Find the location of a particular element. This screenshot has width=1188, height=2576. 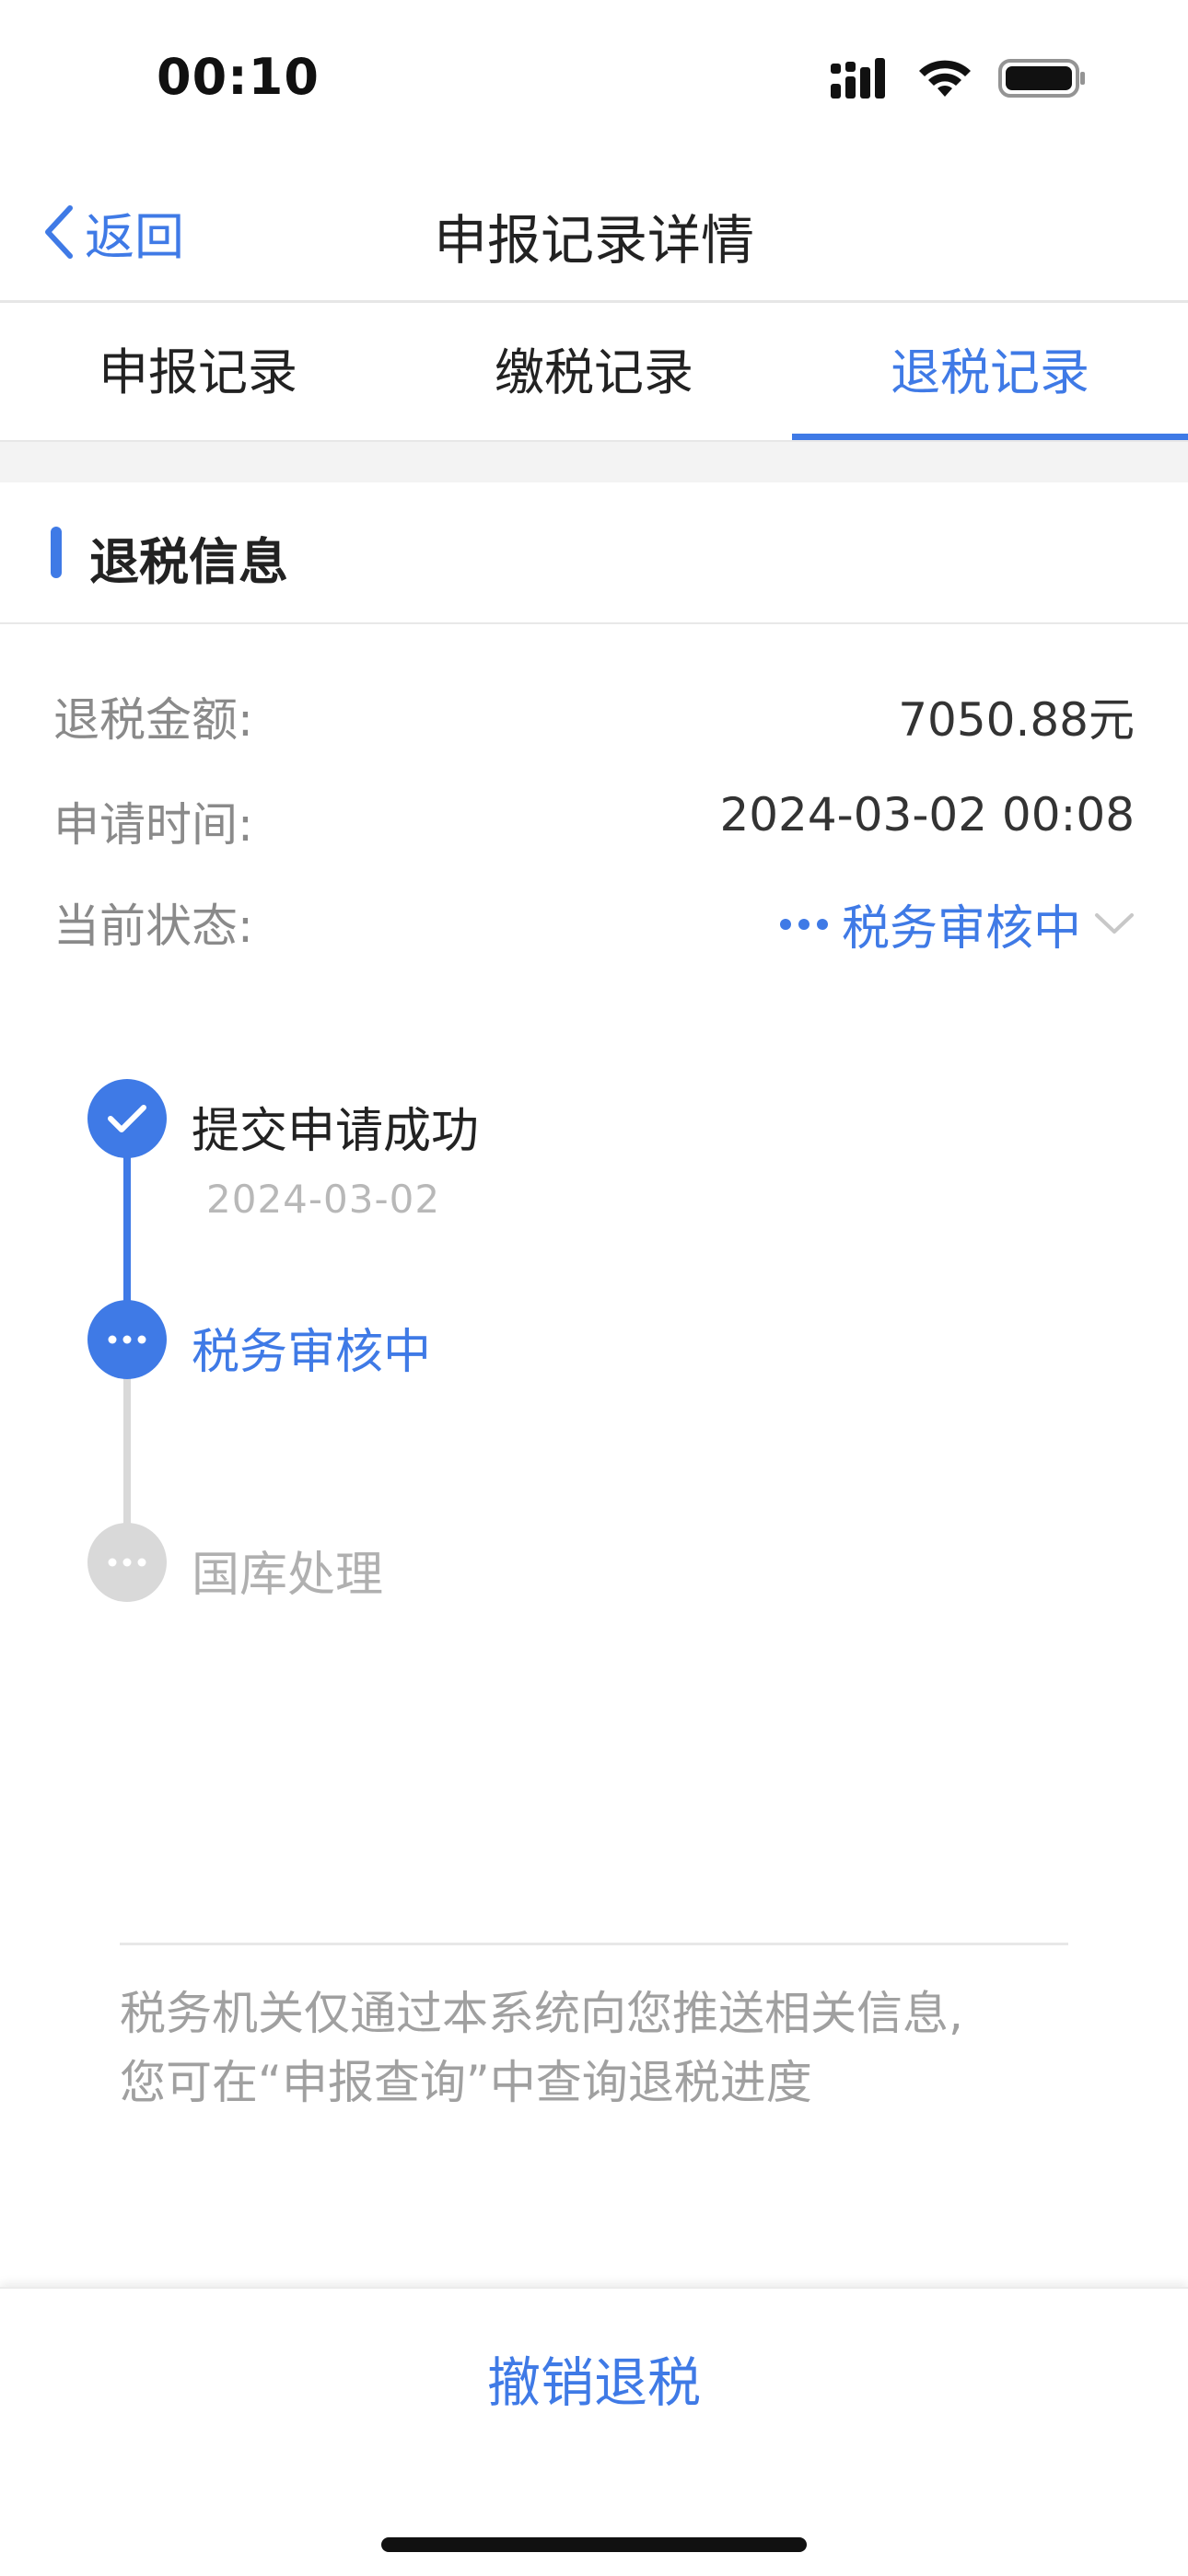

info-note: 税务机关仅通过本系统向您推送相关信息, 您可在“申报查询”中查询退税进度 is located at coordinates (603, 2048).